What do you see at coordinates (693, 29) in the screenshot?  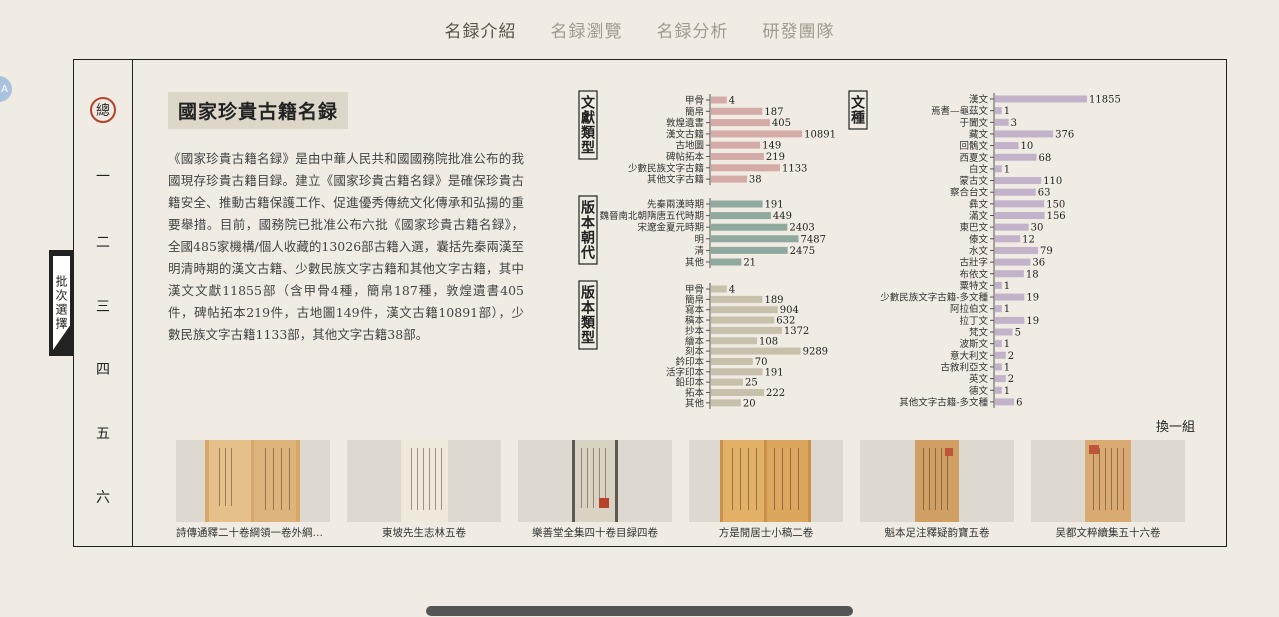 I see `nav-analysis: 名録分析` at bounding box center [693, 29].